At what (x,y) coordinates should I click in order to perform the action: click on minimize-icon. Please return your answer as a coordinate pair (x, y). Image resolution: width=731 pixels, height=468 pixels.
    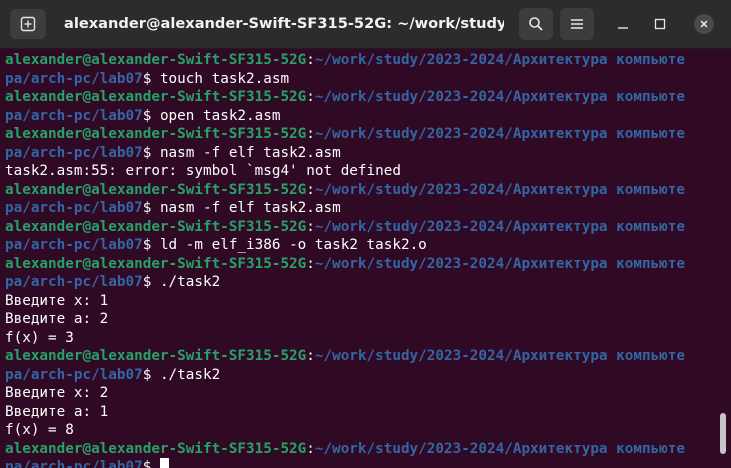
    Looking at the image, I should click on (623, 28).